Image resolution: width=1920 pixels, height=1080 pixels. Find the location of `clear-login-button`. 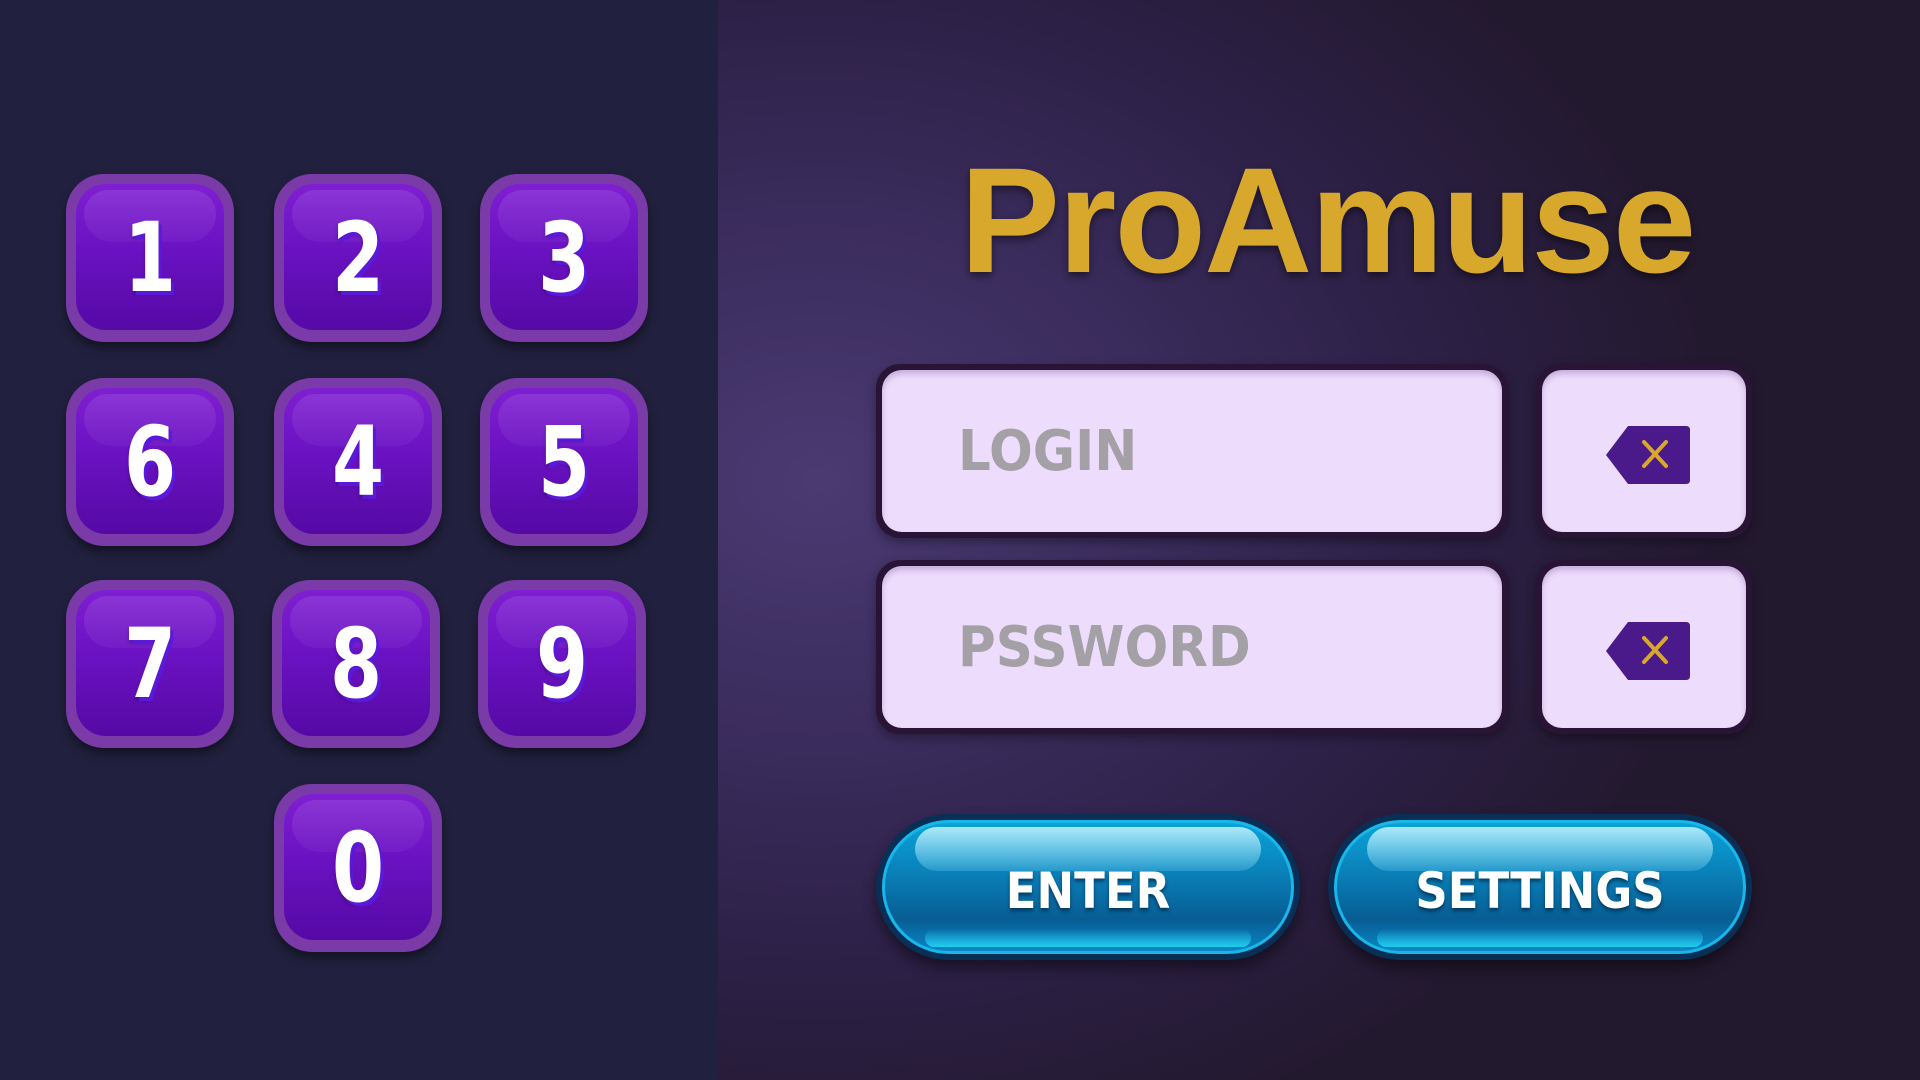

clear-login-button is located at coordinates (1644, 451).